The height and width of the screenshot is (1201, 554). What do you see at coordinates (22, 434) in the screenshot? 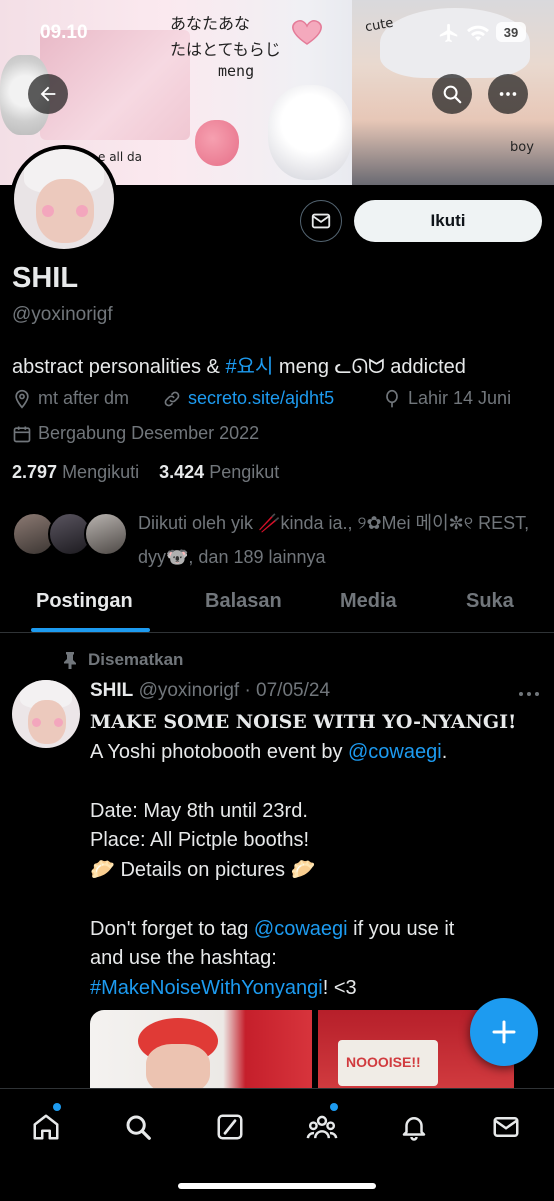
I see `calendar-icon` at bounding box center [22, 434].